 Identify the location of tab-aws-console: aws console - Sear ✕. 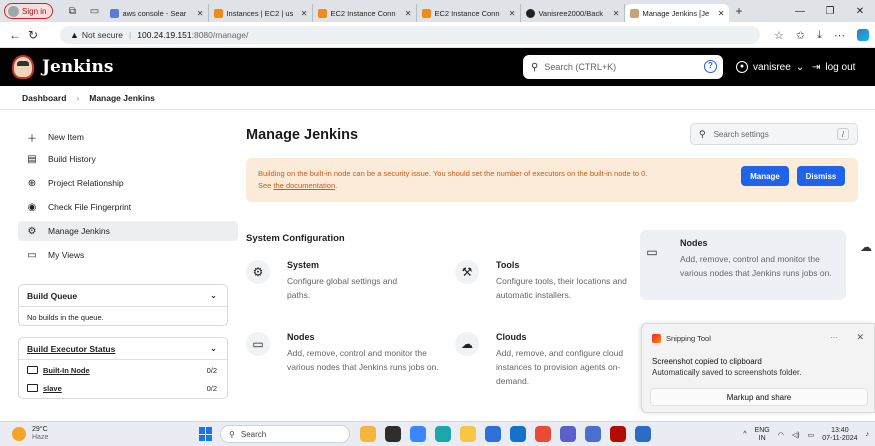
(157, 13).